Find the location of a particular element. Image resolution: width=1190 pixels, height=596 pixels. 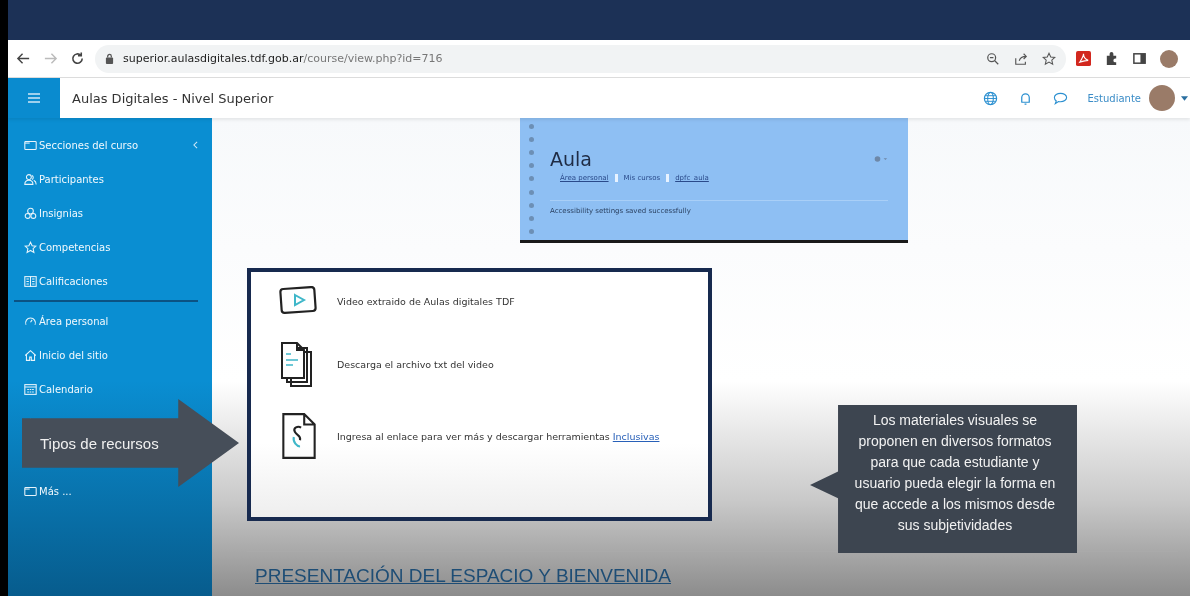

sidebar-item: Secciones del curso is located at coordinates (118, 145).